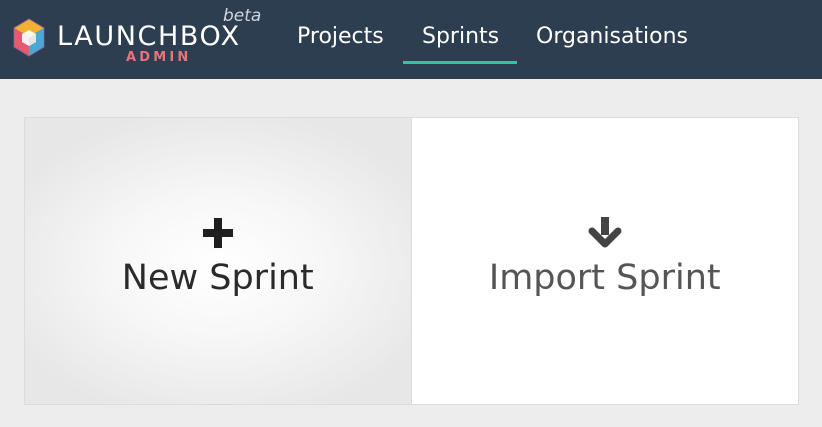  What do you see at coordinates (460, 39) in the screenshot?
I see `nav-sprints: Sprints` at bounding box center [460, 39].